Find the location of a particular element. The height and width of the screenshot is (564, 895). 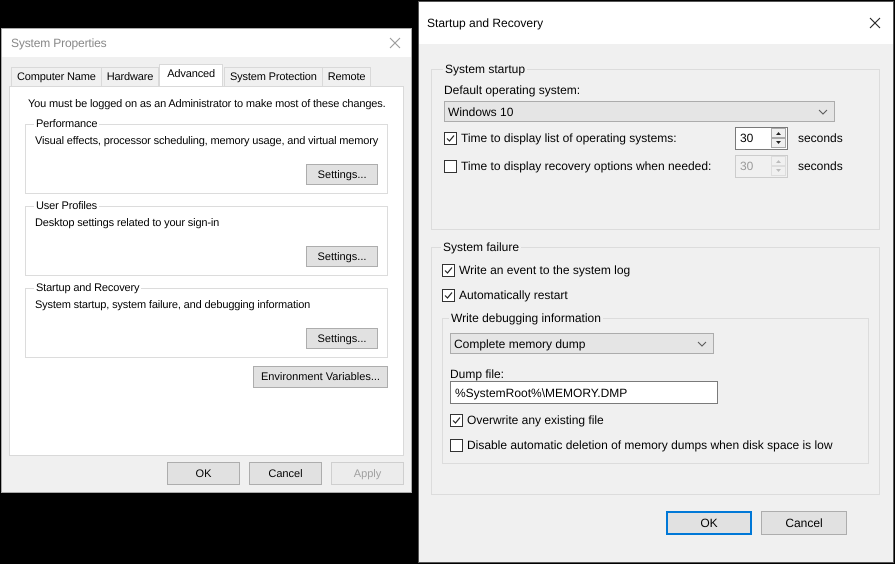

group-title: Startup and Recovery is located at coordinates (87, 288).